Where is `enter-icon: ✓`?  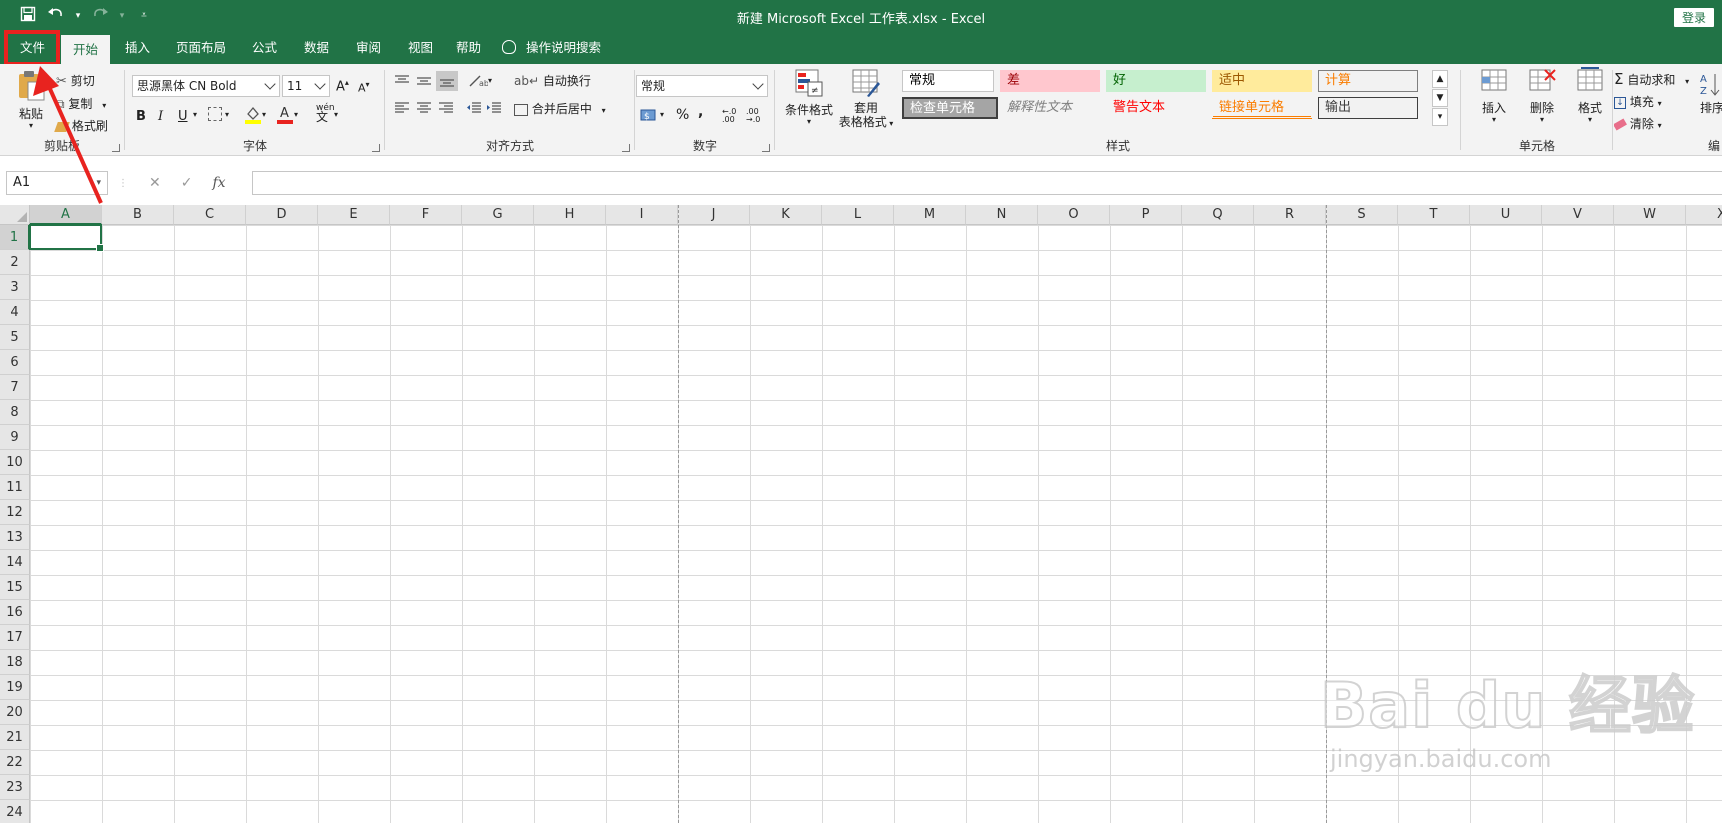 enter-icon: ✓ is located at coordinates (187, 183).